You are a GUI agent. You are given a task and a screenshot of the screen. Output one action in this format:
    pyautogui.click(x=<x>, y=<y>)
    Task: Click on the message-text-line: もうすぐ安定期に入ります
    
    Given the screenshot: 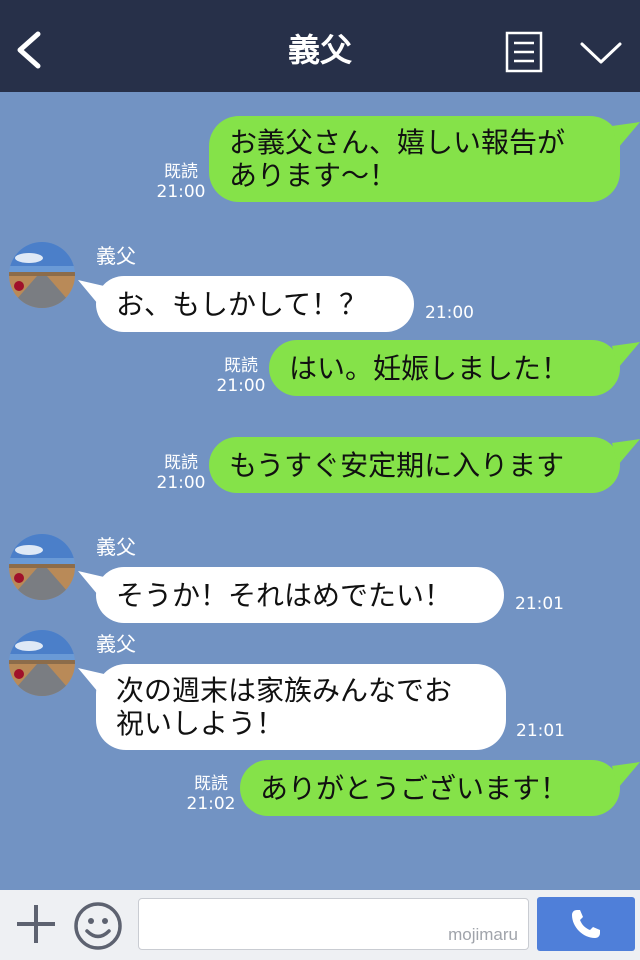 What is the action you would take?
    pyautogui.click(x=397, y=465)
    